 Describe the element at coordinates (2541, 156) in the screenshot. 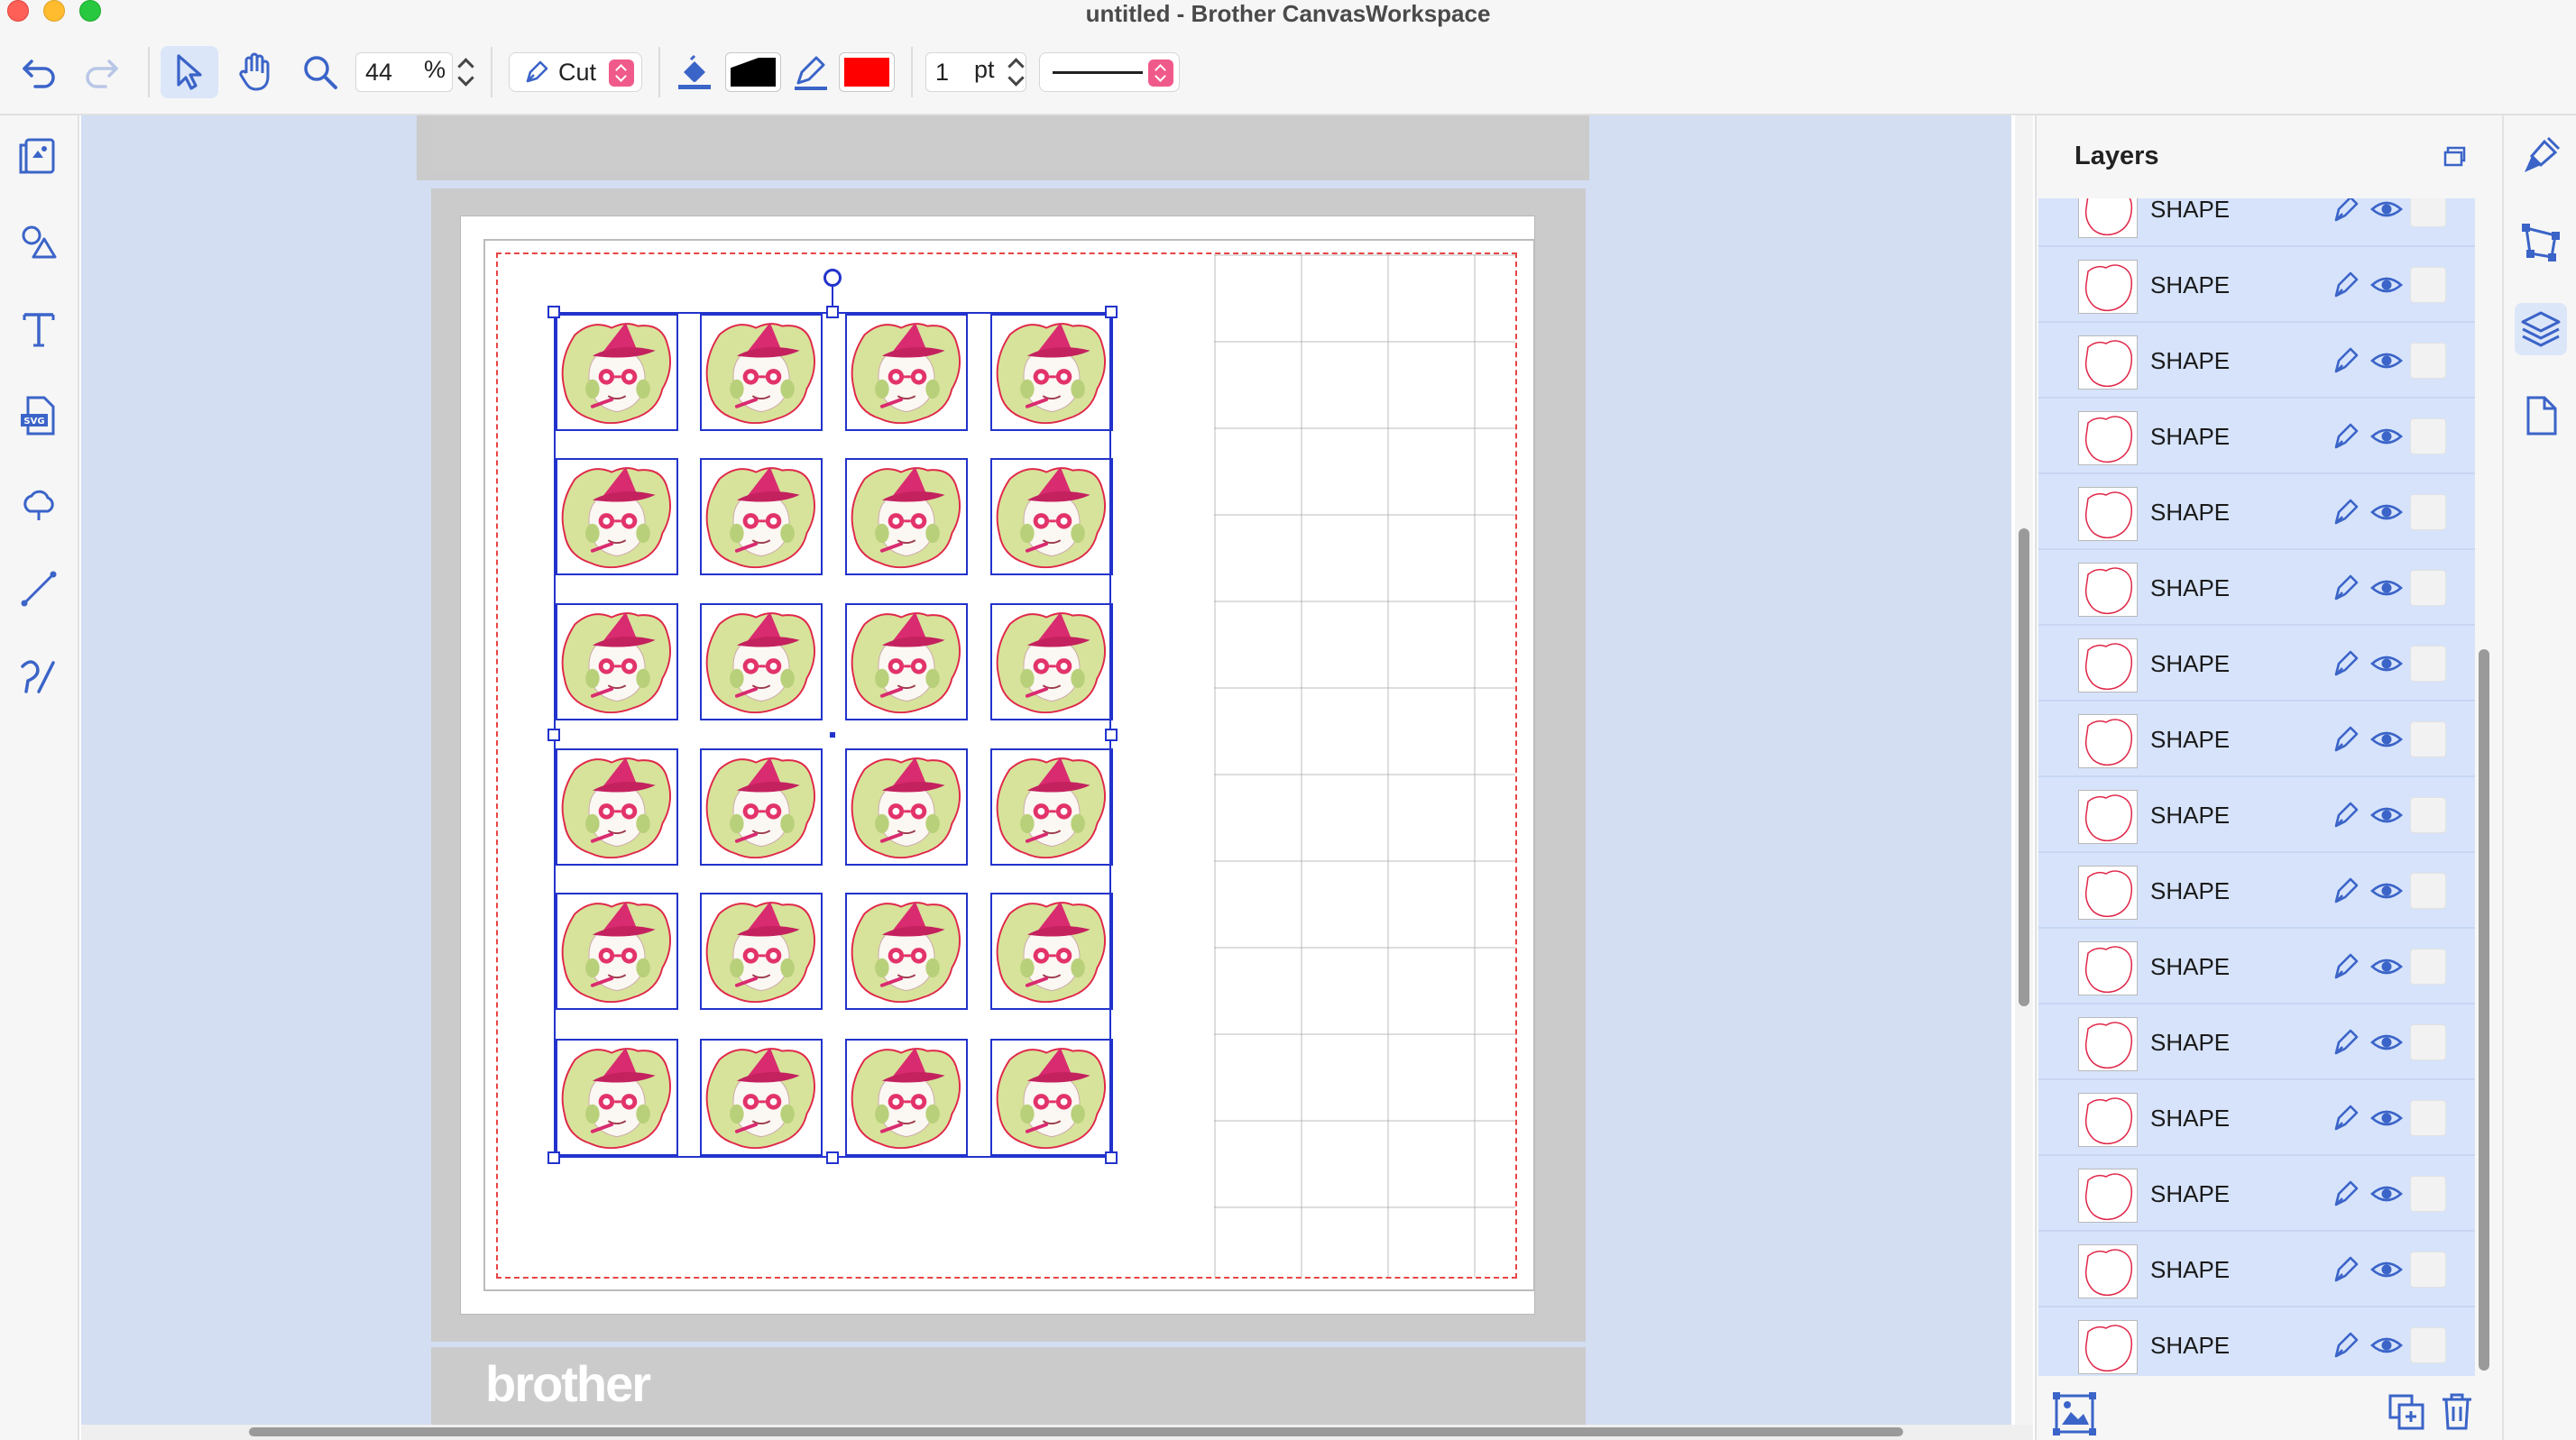

I see `edit-tools-button` at that location.